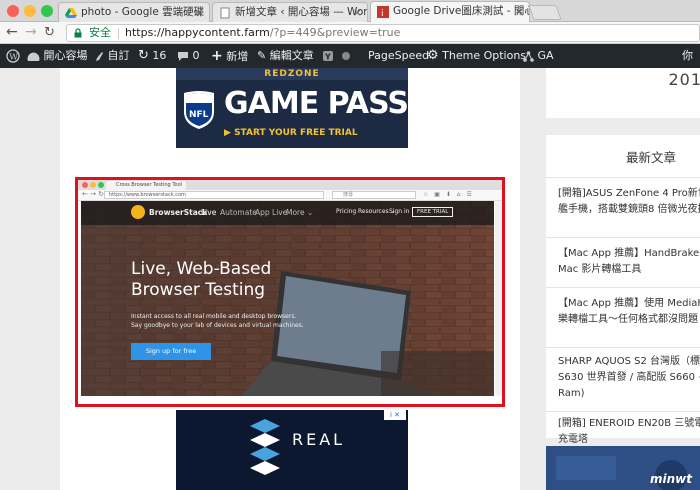  What do you see at coordinates (571, 393) in the screenshot?
I see `post-title-line: Ram)` at bounding box center [571, 393].